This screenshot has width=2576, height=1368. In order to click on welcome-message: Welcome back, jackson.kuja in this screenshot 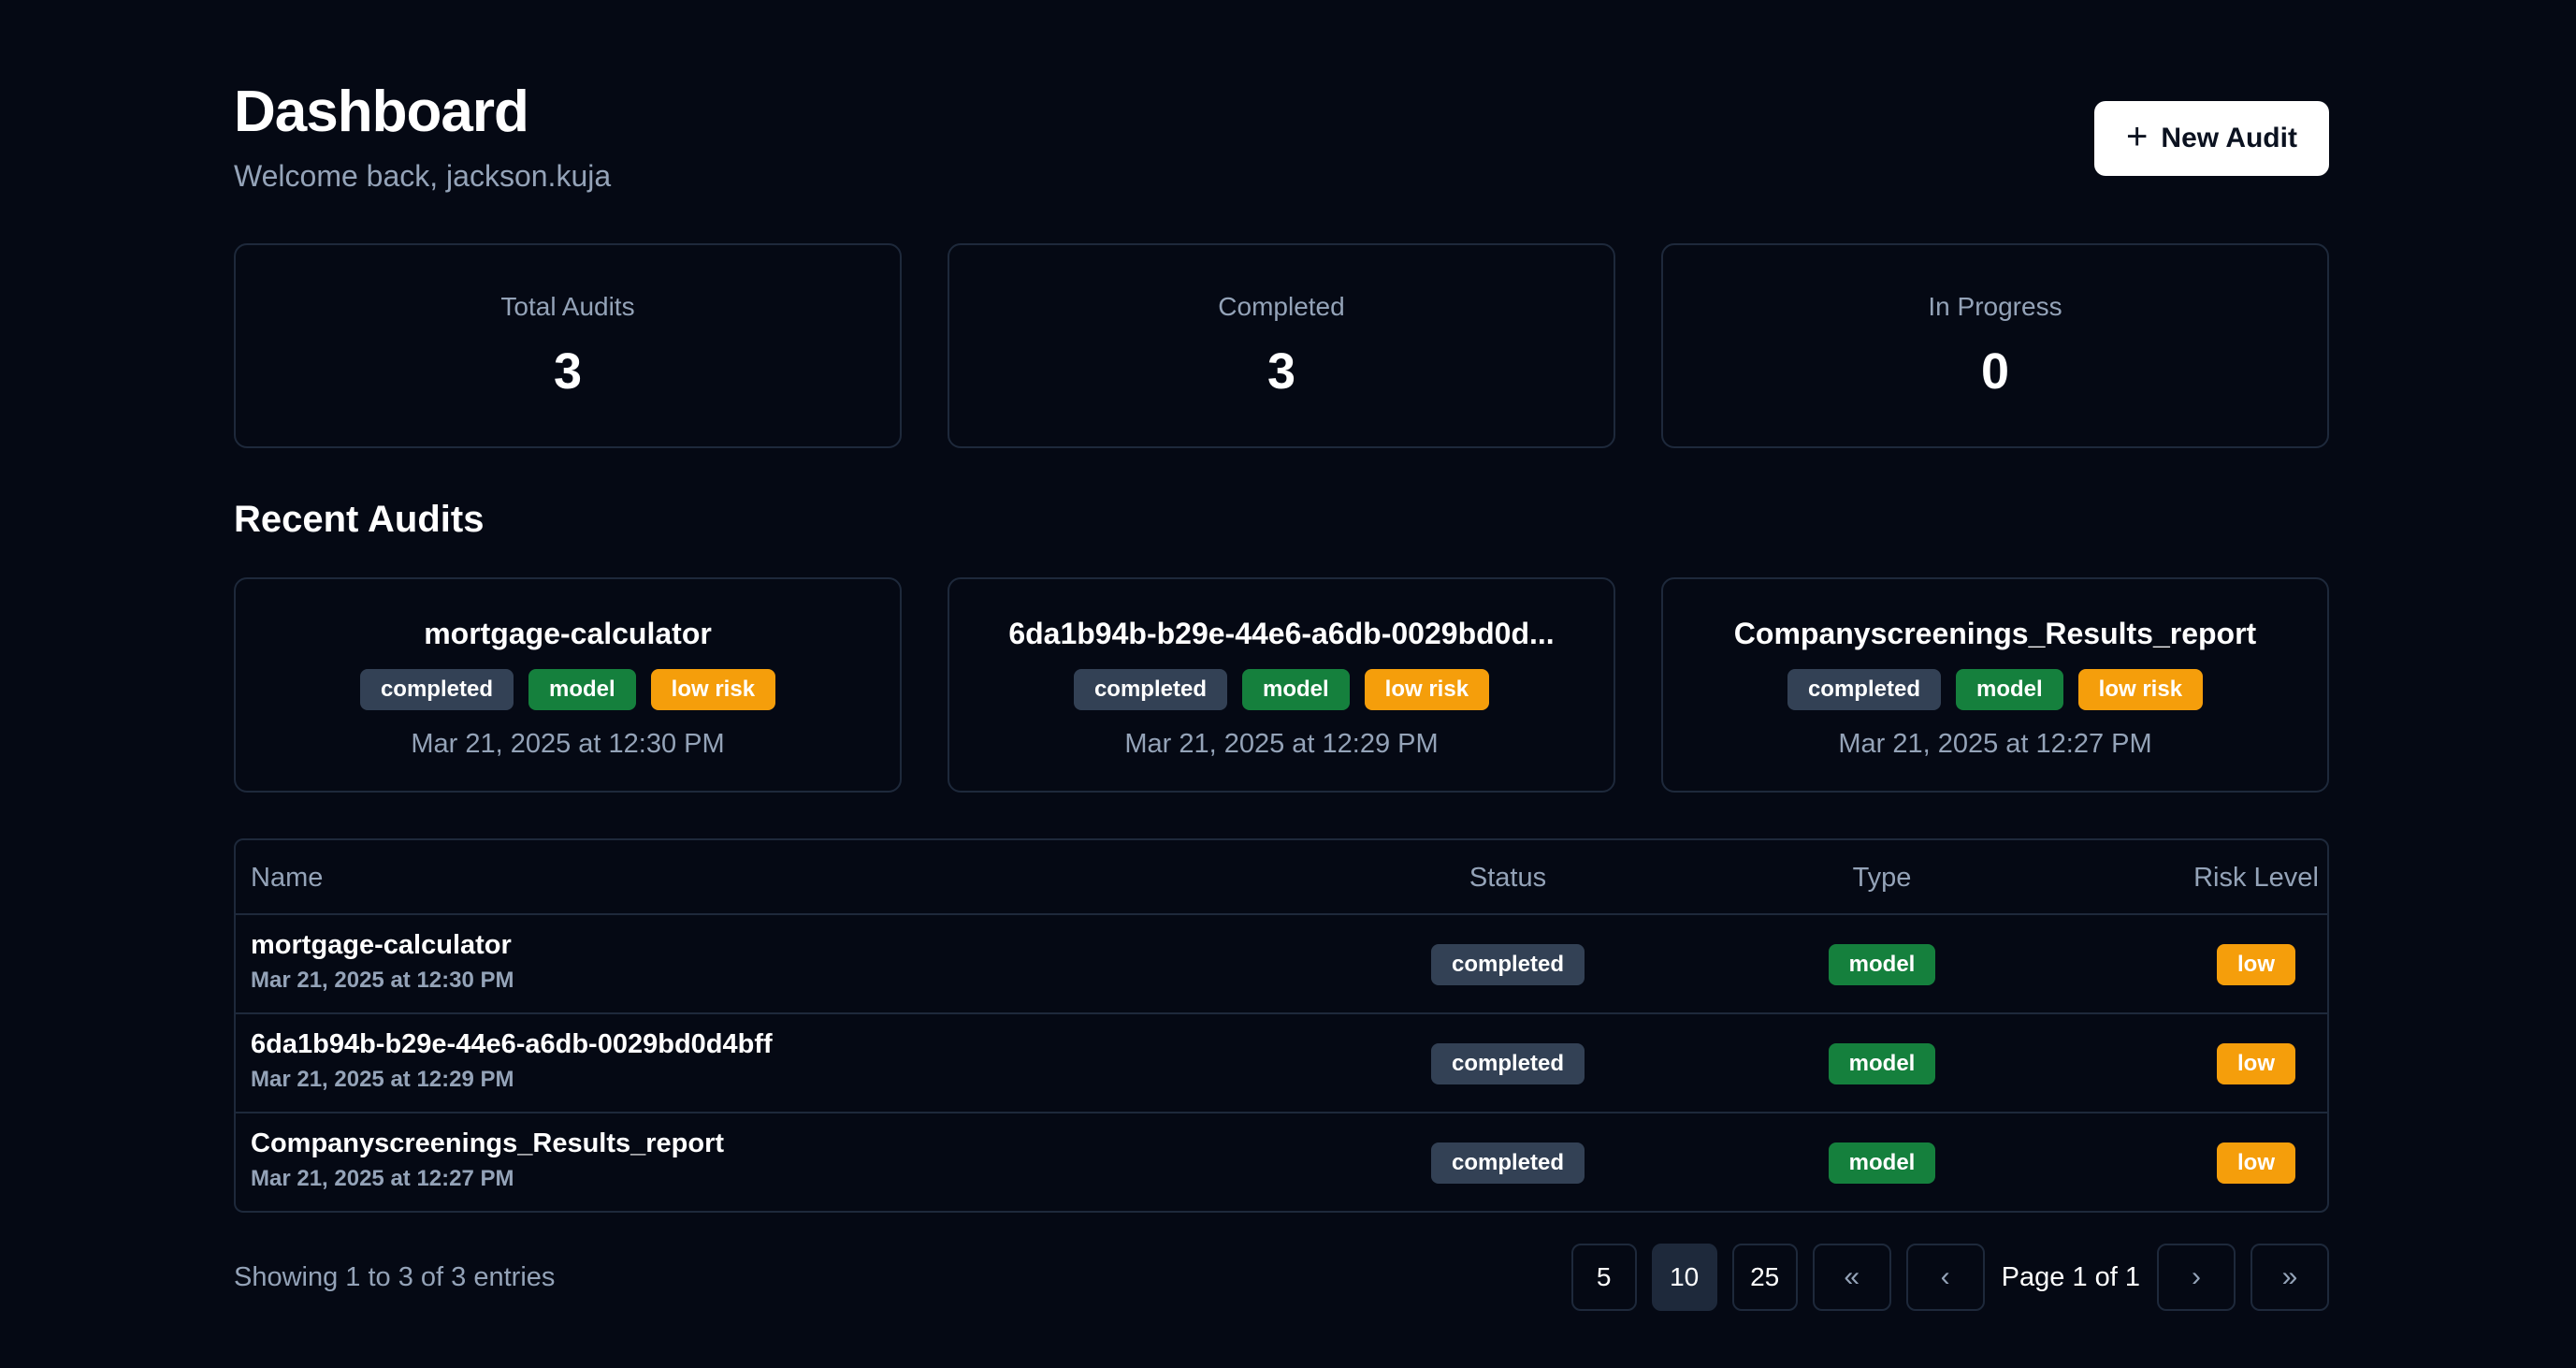, I will do `click(423, 176)`.